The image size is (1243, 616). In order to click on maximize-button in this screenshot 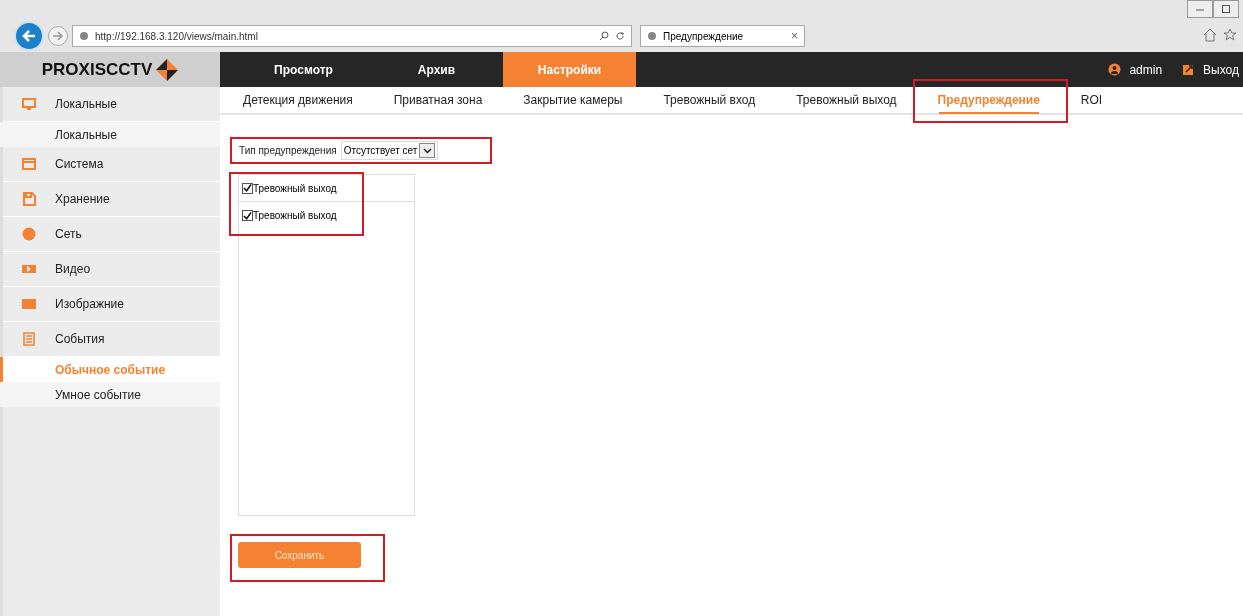, I will do `click(1226, 9)`.